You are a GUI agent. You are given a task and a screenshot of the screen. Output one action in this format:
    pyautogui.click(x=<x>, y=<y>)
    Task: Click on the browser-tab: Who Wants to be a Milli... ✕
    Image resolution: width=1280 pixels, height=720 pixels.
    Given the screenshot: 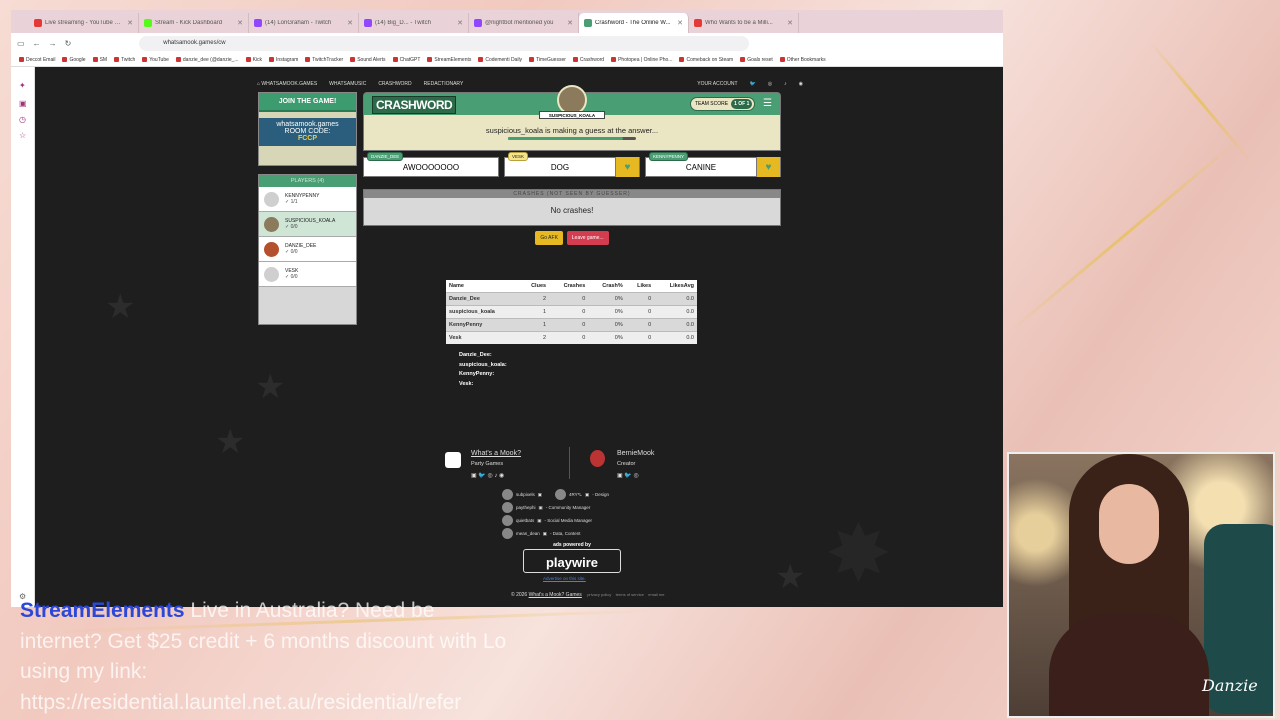 What is the action you would take?
    pyautogui.click(x=744, y=23)
    